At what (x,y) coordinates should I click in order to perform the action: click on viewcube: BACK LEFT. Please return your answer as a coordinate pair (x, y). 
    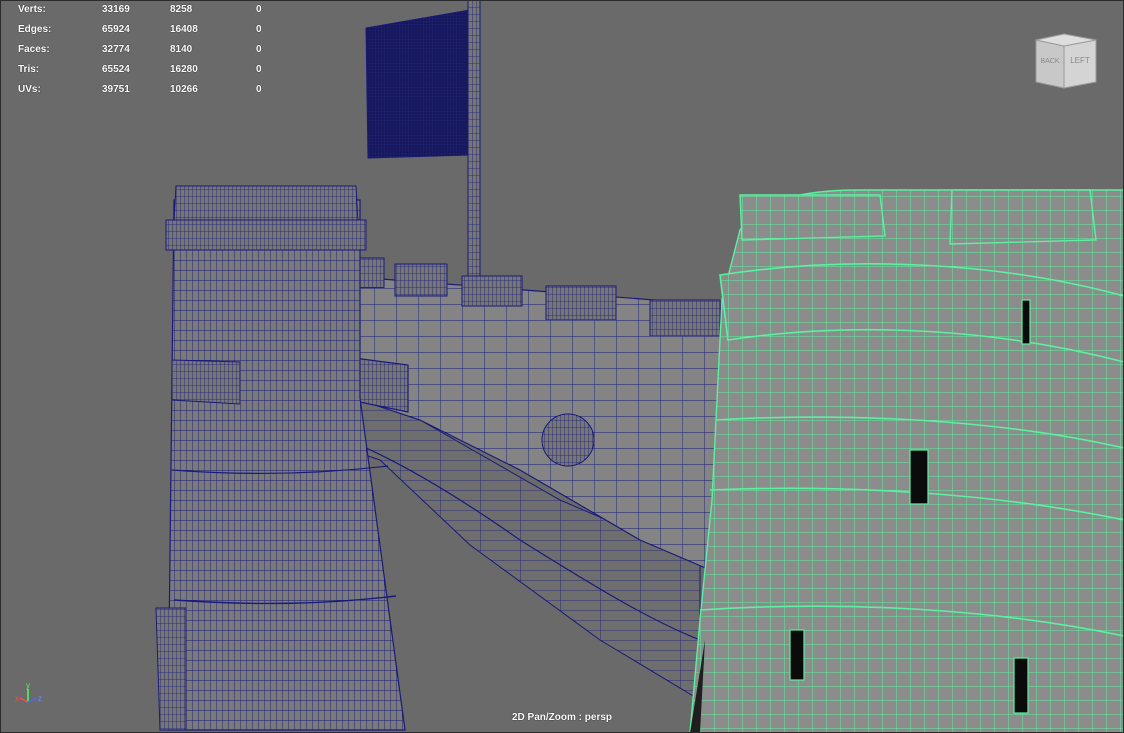
    Looking at the image, I should click on (1066, 61).